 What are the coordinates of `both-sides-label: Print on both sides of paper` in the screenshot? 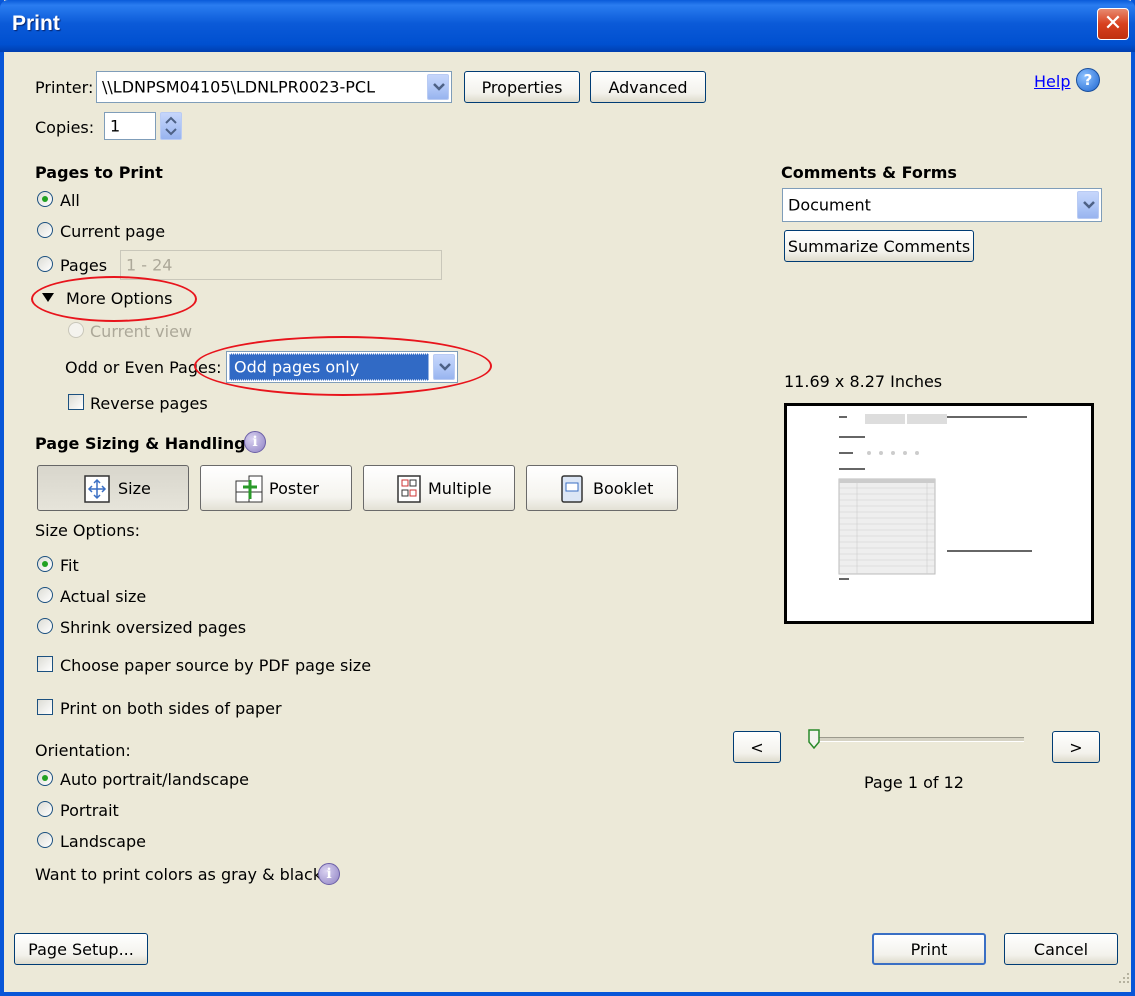 It's located at (171, 708).